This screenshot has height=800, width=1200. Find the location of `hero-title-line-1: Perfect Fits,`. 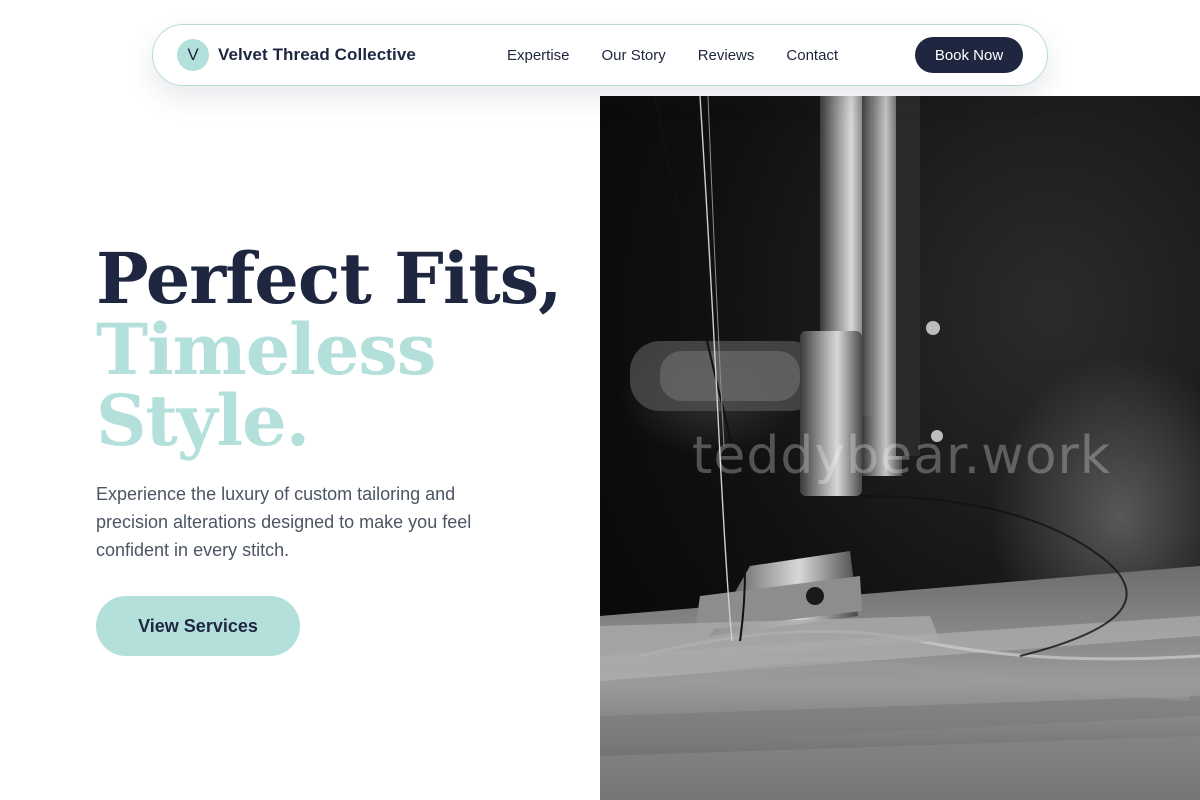

hero-title-line-1: Perfect Fits, is located at coordinates (329, 278).